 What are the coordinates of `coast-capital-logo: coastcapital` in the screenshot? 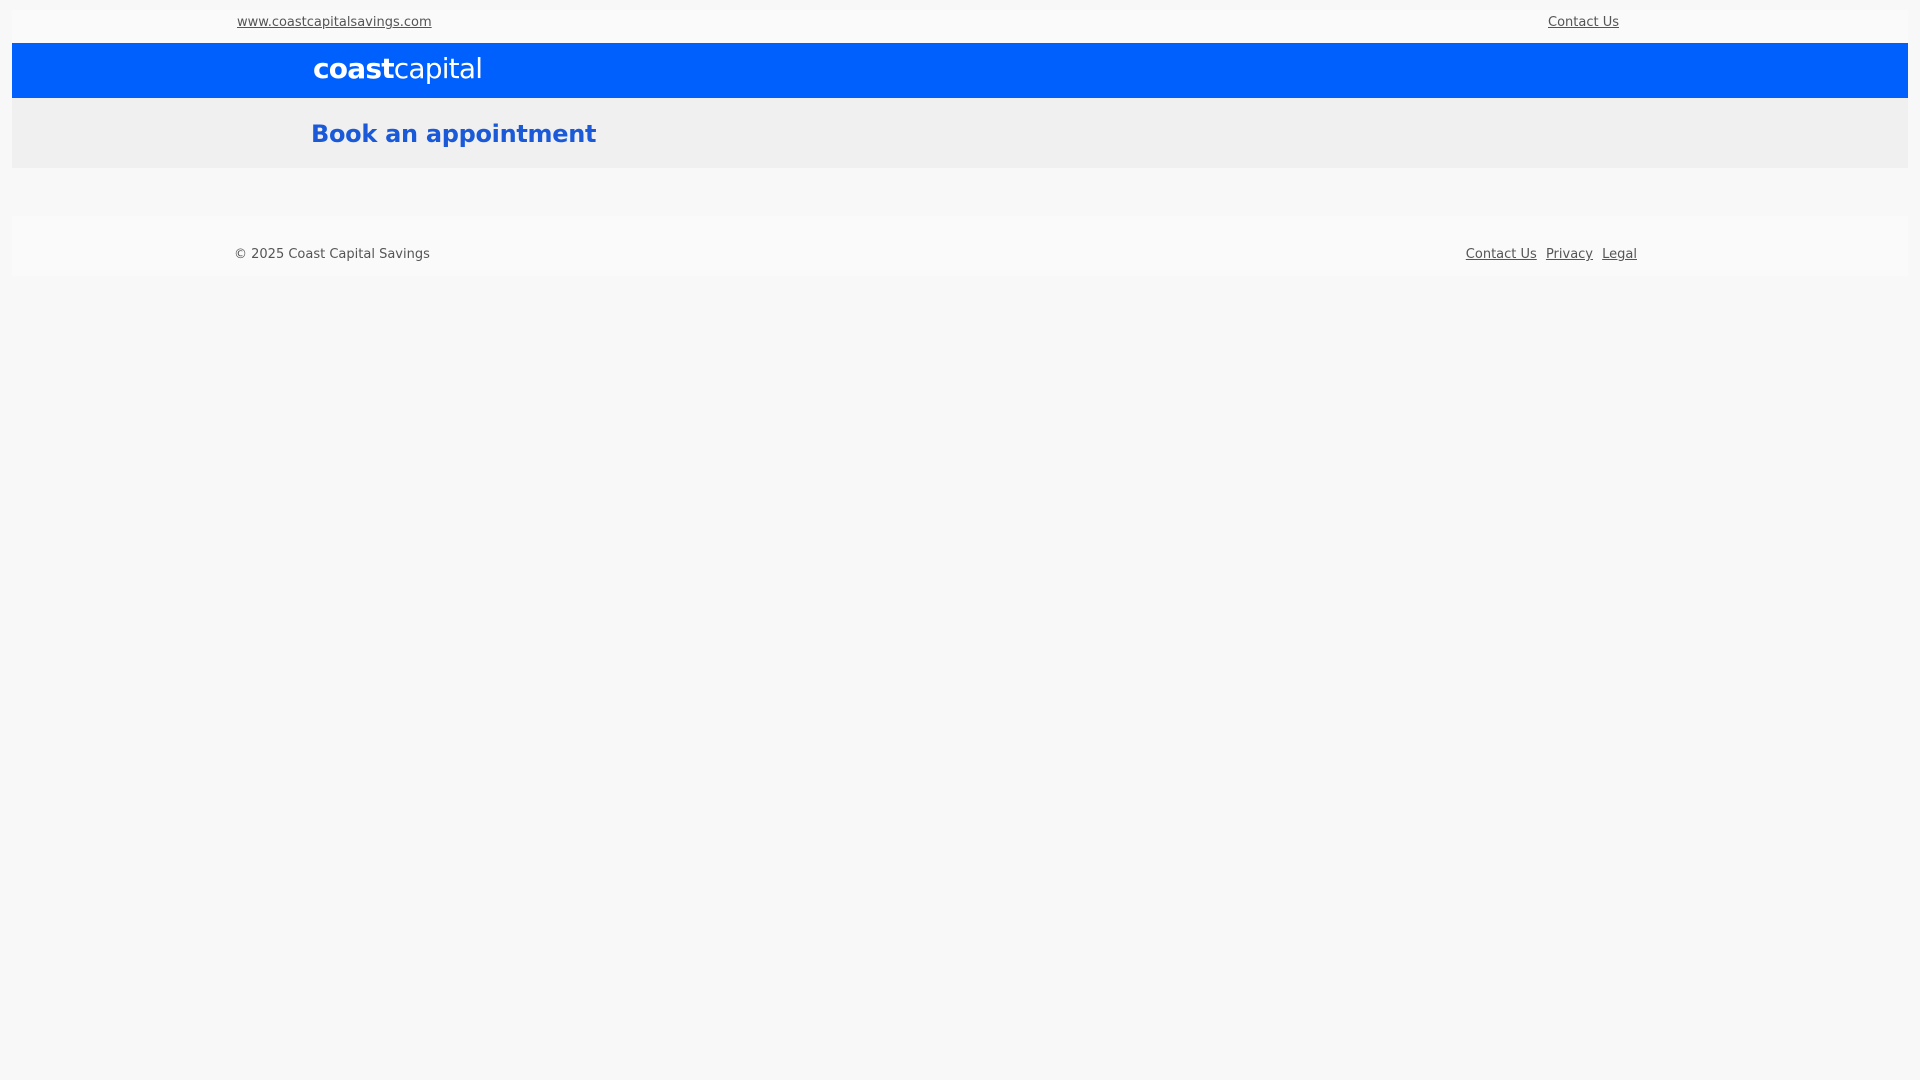 It's located at (398, 68).